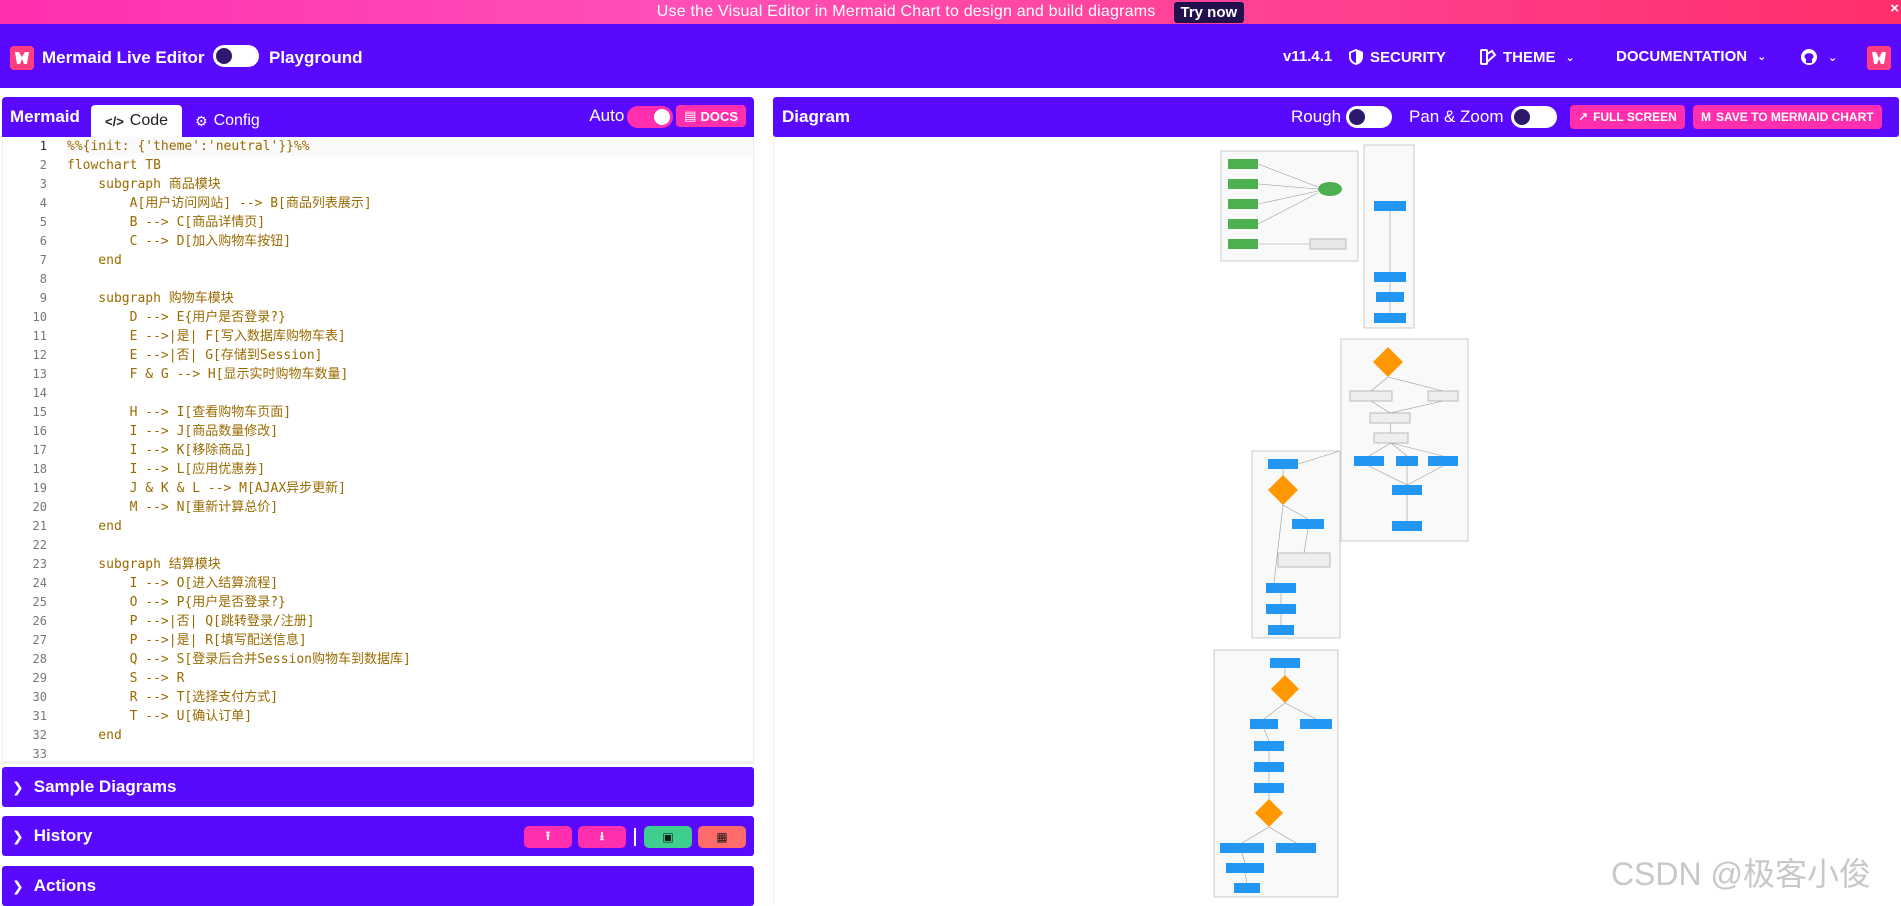 Image resolution: width=1901 pixels, height=906 pixels. I want to click on clear-history-button: ▦, so click(722, 837).